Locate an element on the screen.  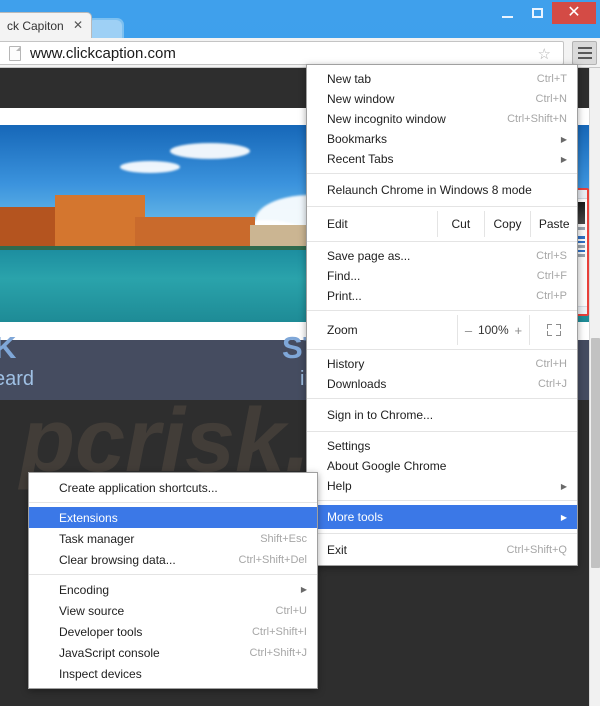
maximize-button is located at coordinates (537, 13).